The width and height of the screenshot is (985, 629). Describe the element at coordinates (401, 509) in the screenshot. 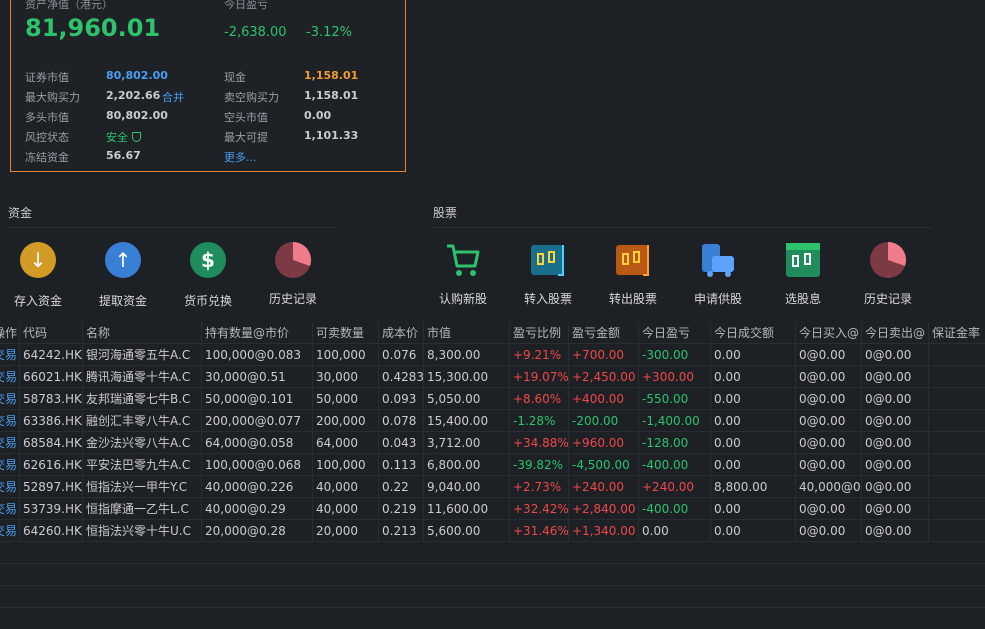

I see `cell-cost-col: 0.219` at that location.